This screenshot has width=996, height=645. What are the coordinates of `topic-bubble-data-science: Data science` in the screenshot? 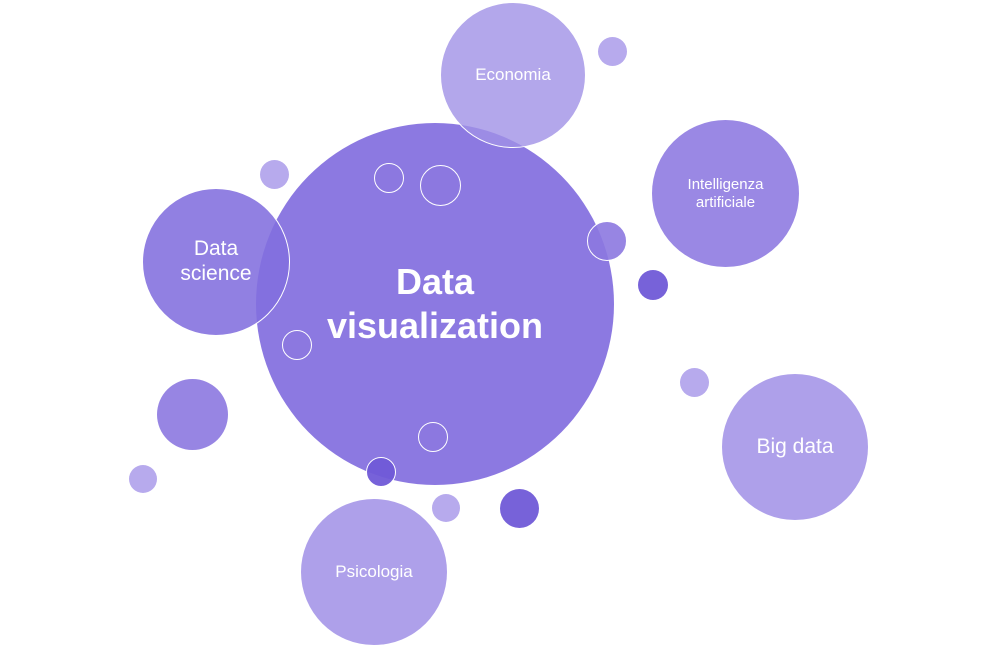 It's located at (216, 262).